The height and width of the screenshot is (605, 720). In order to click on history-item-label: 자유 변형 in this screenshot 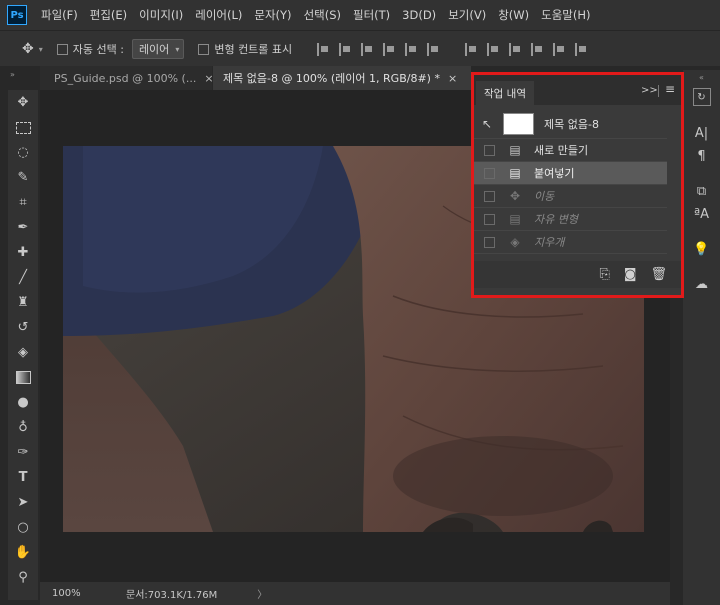, I will do `click(556, 219)`.